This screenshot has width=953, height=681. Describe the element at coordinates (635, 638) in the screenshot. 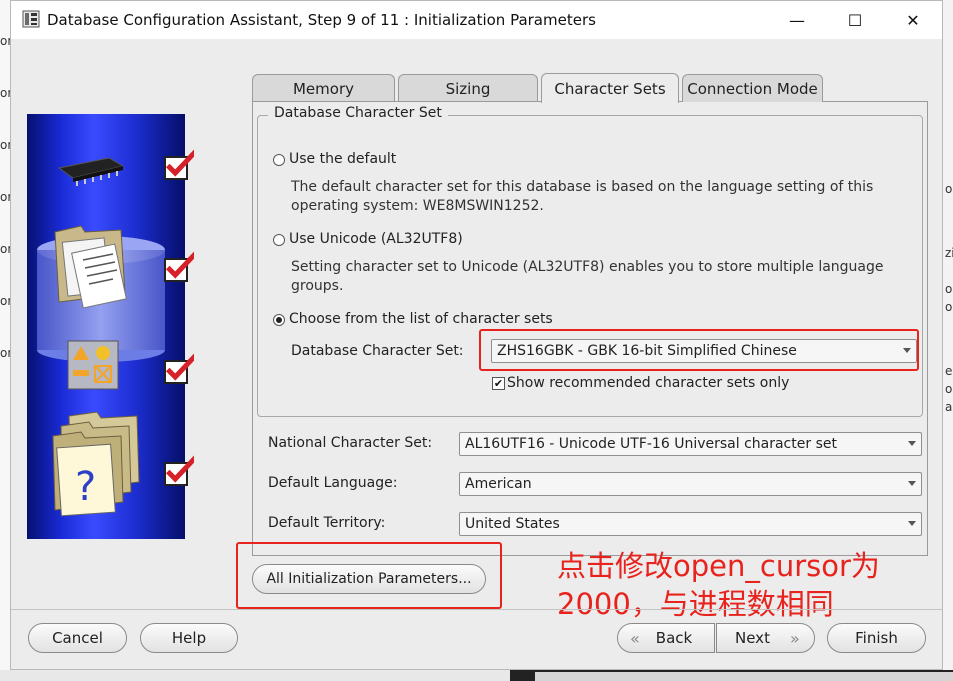

I see `chevron-left-icon: «` at that location.